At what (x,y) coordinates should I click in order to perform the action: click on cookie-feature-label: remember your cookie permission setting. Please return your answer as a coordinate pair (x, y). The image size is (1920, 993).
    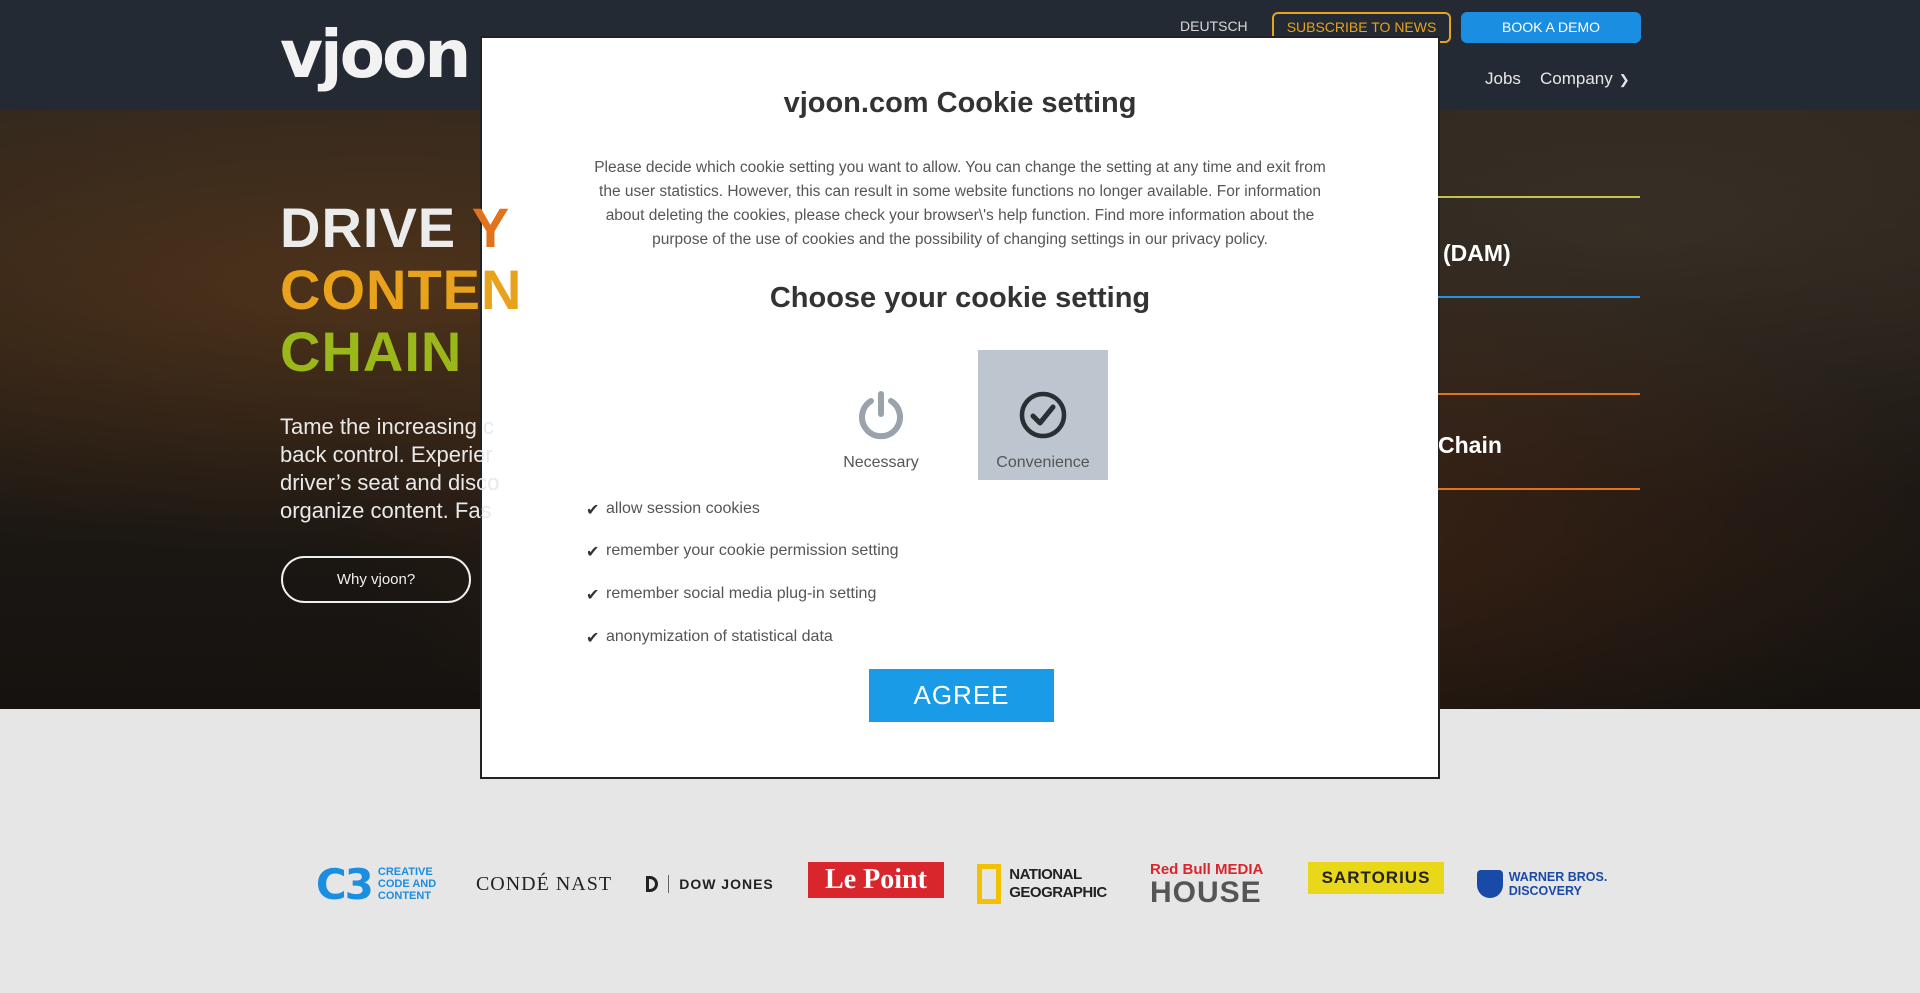
    Looking at the image, I should click on (752, 550).